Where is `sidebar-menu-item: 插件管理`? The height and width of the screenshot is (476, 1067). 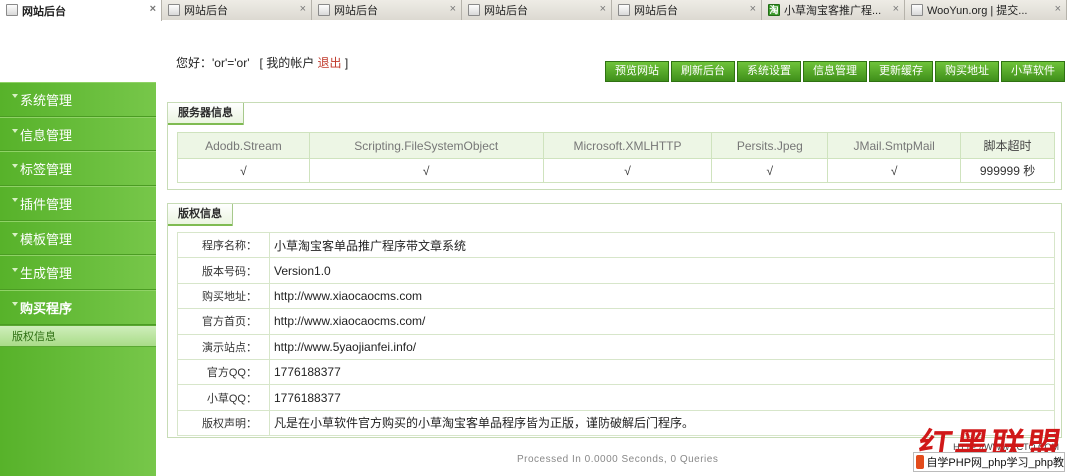 sidebar-menu-item: 插件管理 is located at coordinates (78, 203).